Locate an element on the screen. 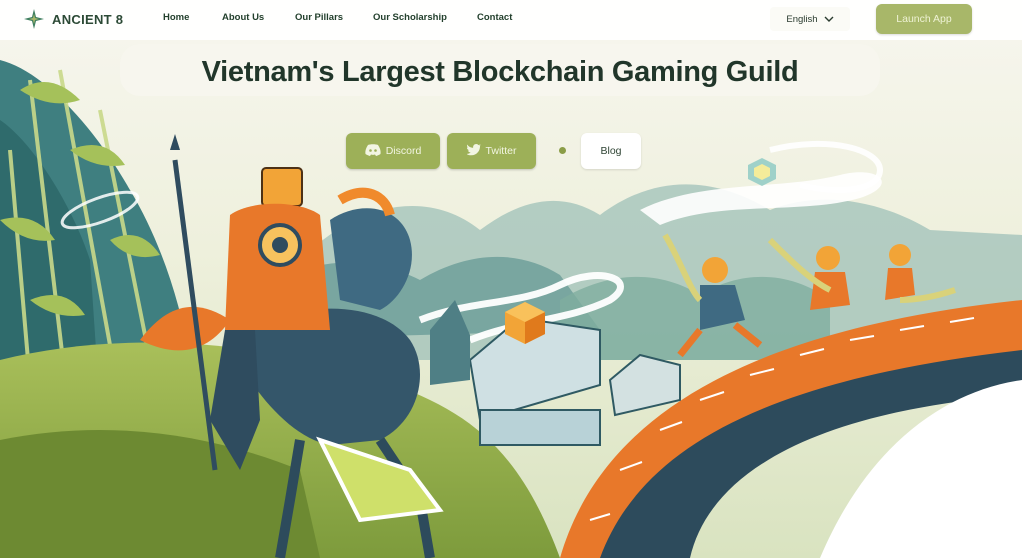 This screenshot has height=558, width=1022. blog-button: Blog is located at coordinates (611, 151).